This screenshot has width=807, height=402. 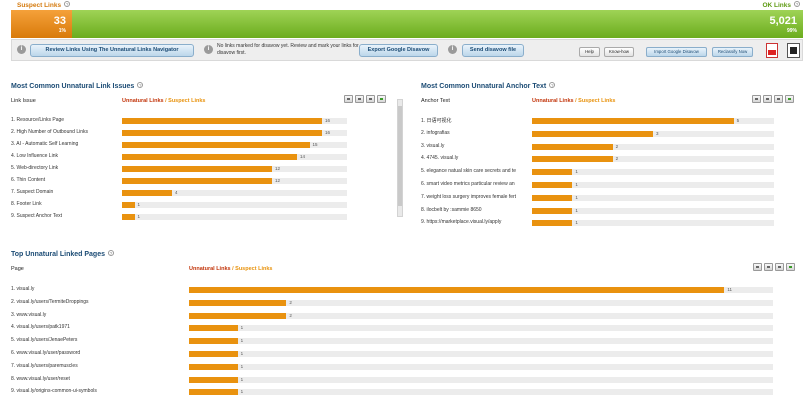 I want to click on suspect-links-segment: 33 1%, so click(x=41, y=24).